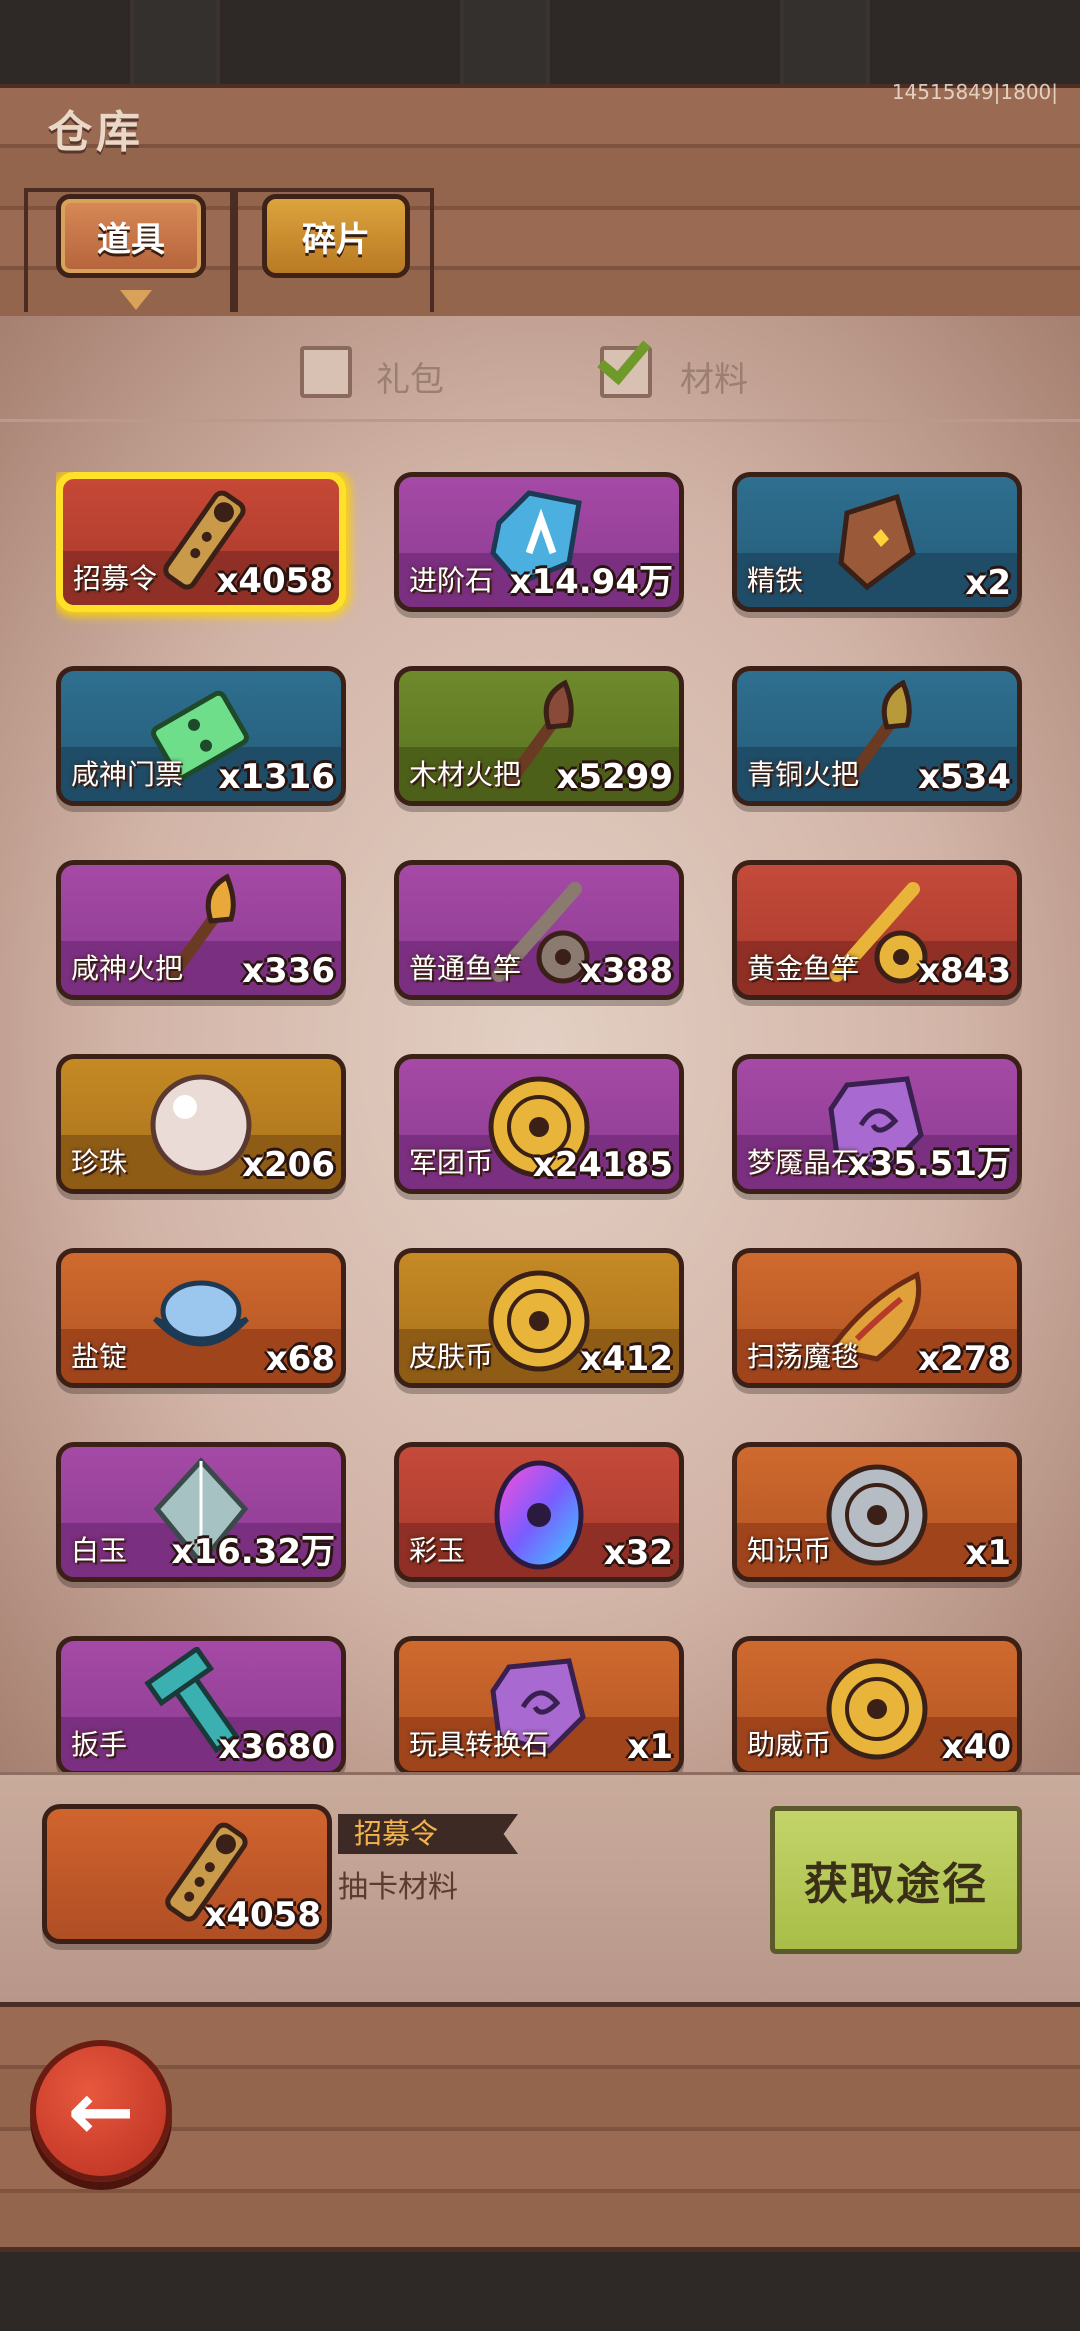 Image resolution: width=1080 pixels, height=2331 pixels. What do you see at coordinates (877, 1318) in the screenshot?
I see `inventory-item: 扫荡魔毯 x278` at bounding box center [877, 1318].